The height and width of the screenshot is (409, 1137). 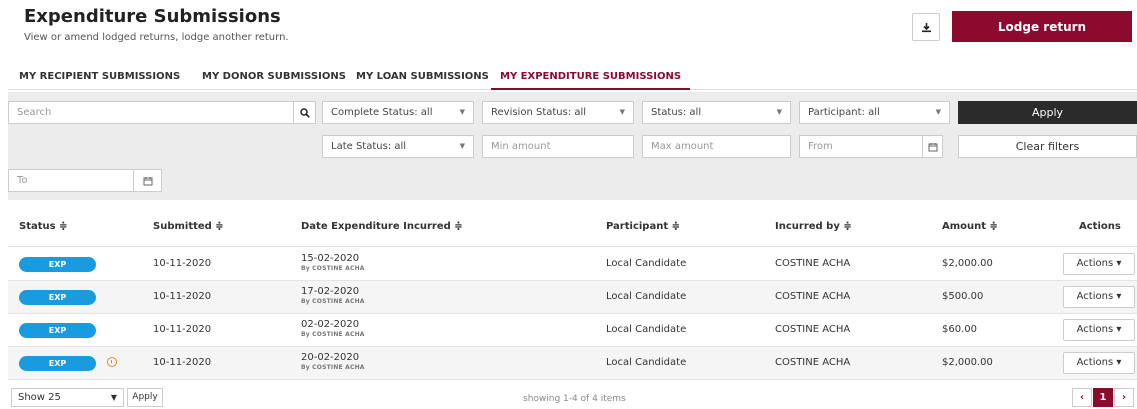 What do you see at coordinates (99, 76) in the screenshot?
I see `tab-recipient-submissions: MY RECIPIENT SUBMISSIONS` at bounding box center [99, 76].